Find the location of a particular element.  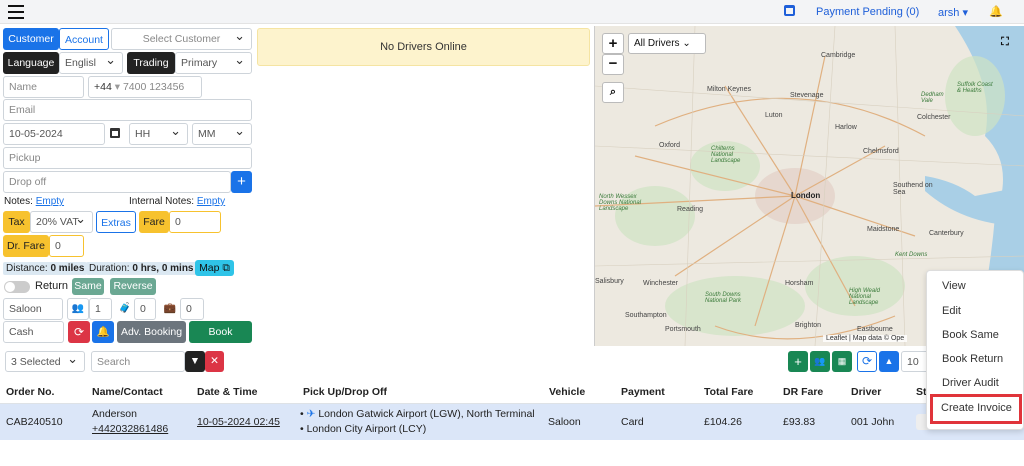

map-button: Map ⧉ is located at coordinates (214, 268).